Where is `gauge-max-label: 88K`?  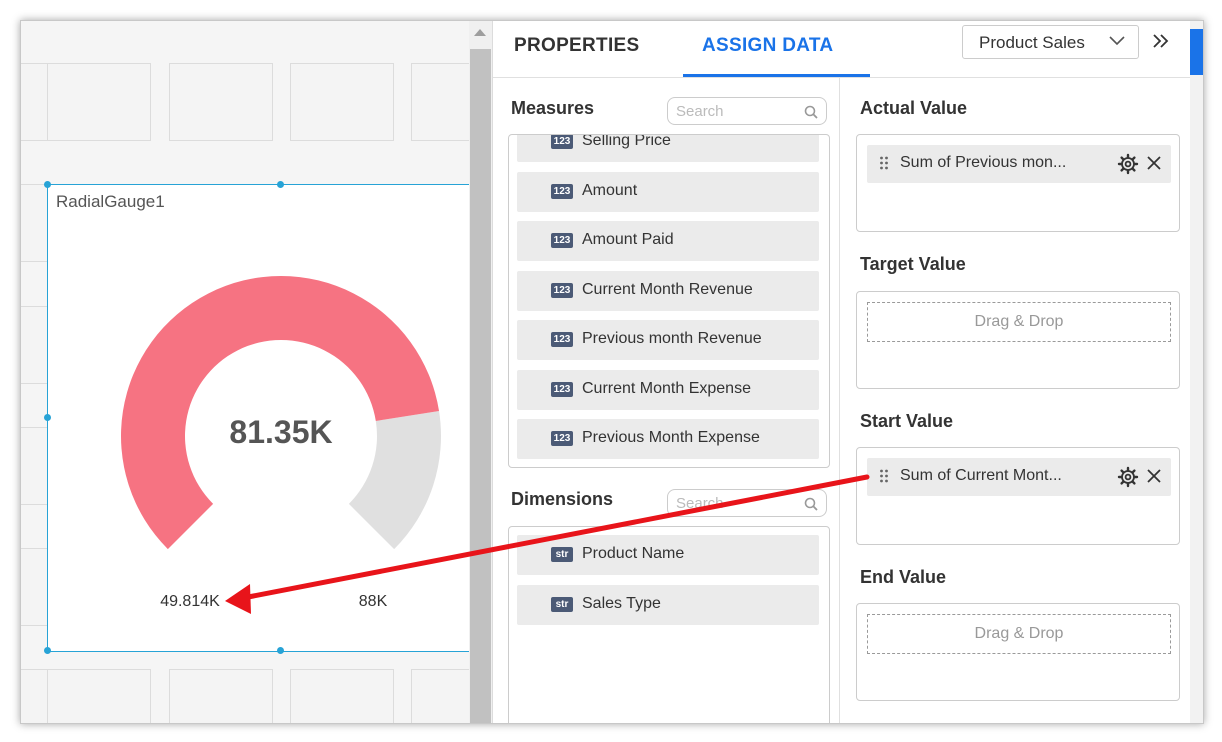 gauge-max-label: 88K is located at coordinates (373, 601).